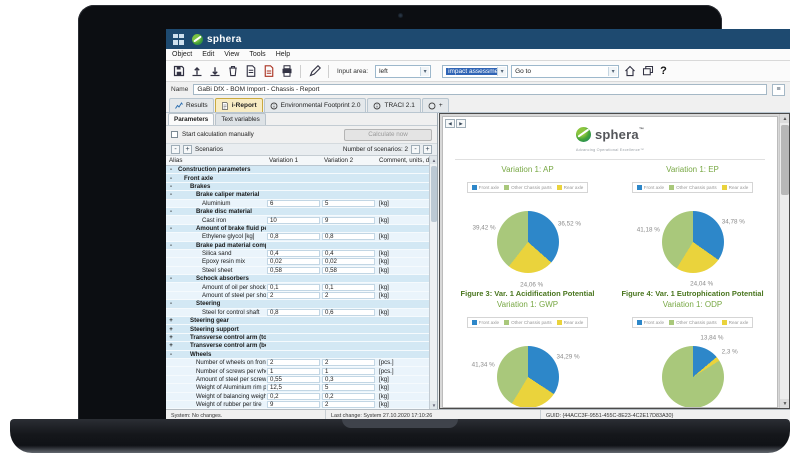 The width and height of the screenshot is (800, 462). What do you see at coordinates (293, 388) in the screenshot?
I see `value-input: 12,5` at bounding box center [293, 388].